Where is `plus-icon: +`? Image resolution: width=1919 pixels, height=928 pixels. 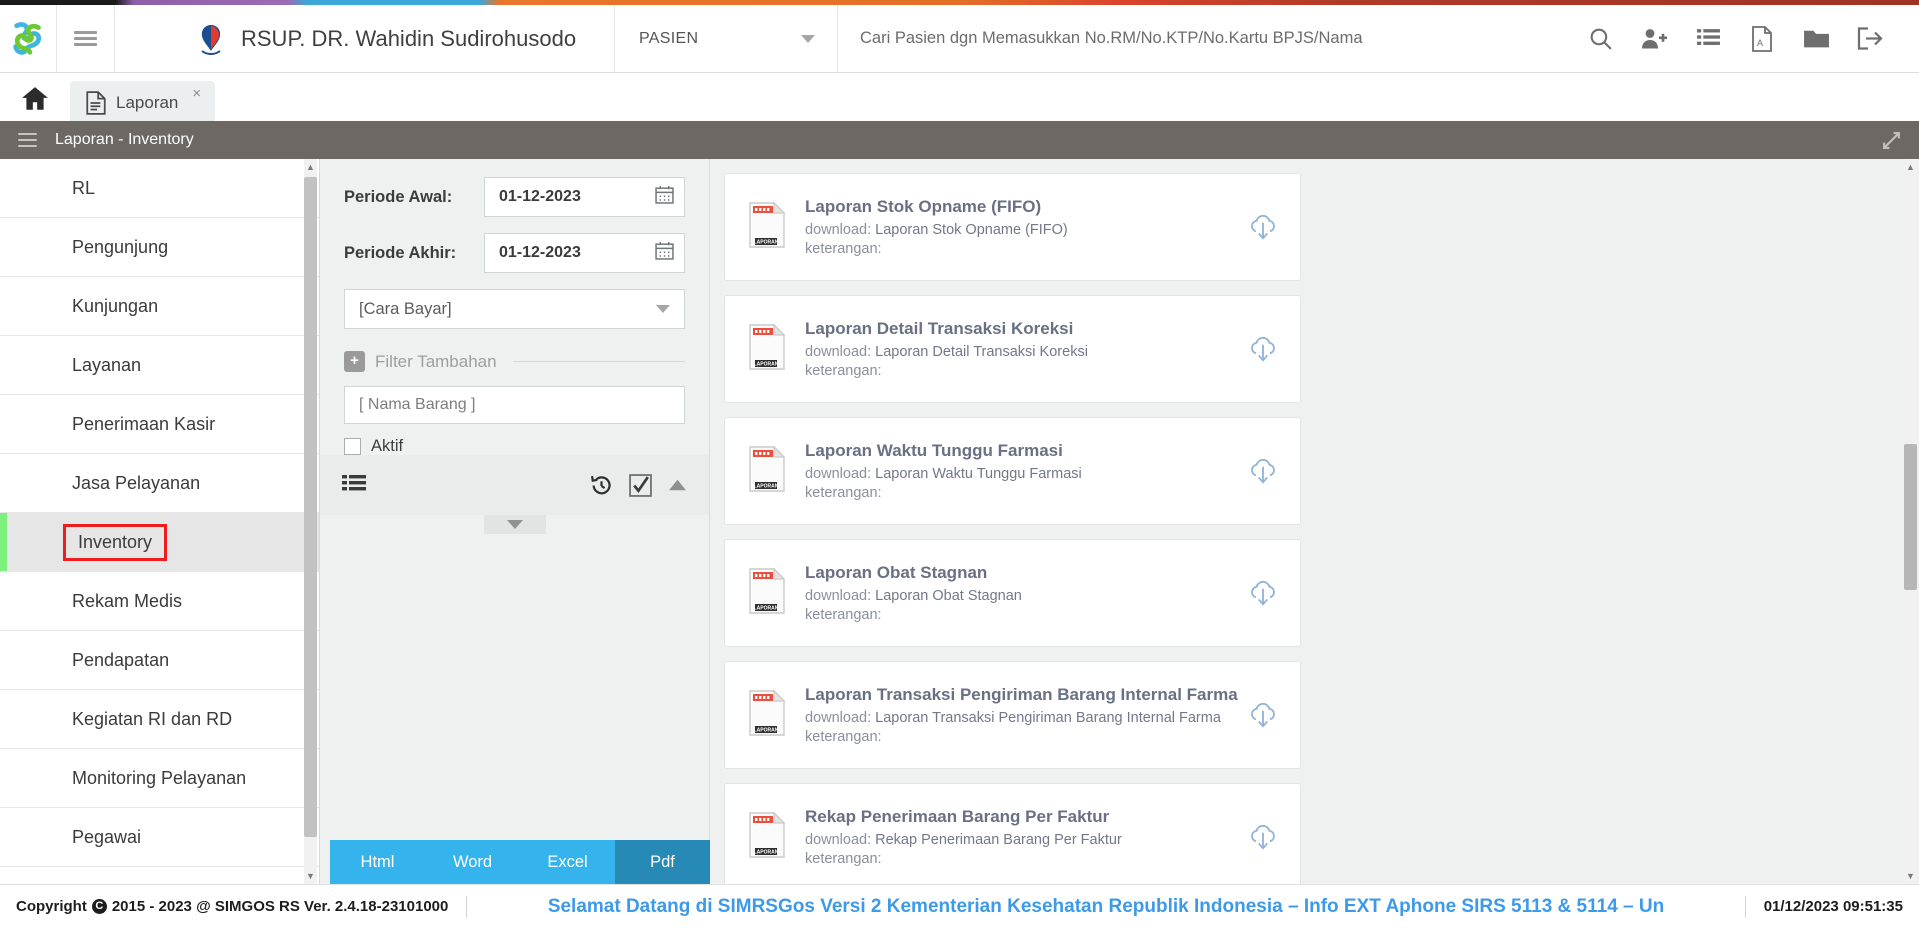 plus-icon: + is located at coordinates (354, 361).